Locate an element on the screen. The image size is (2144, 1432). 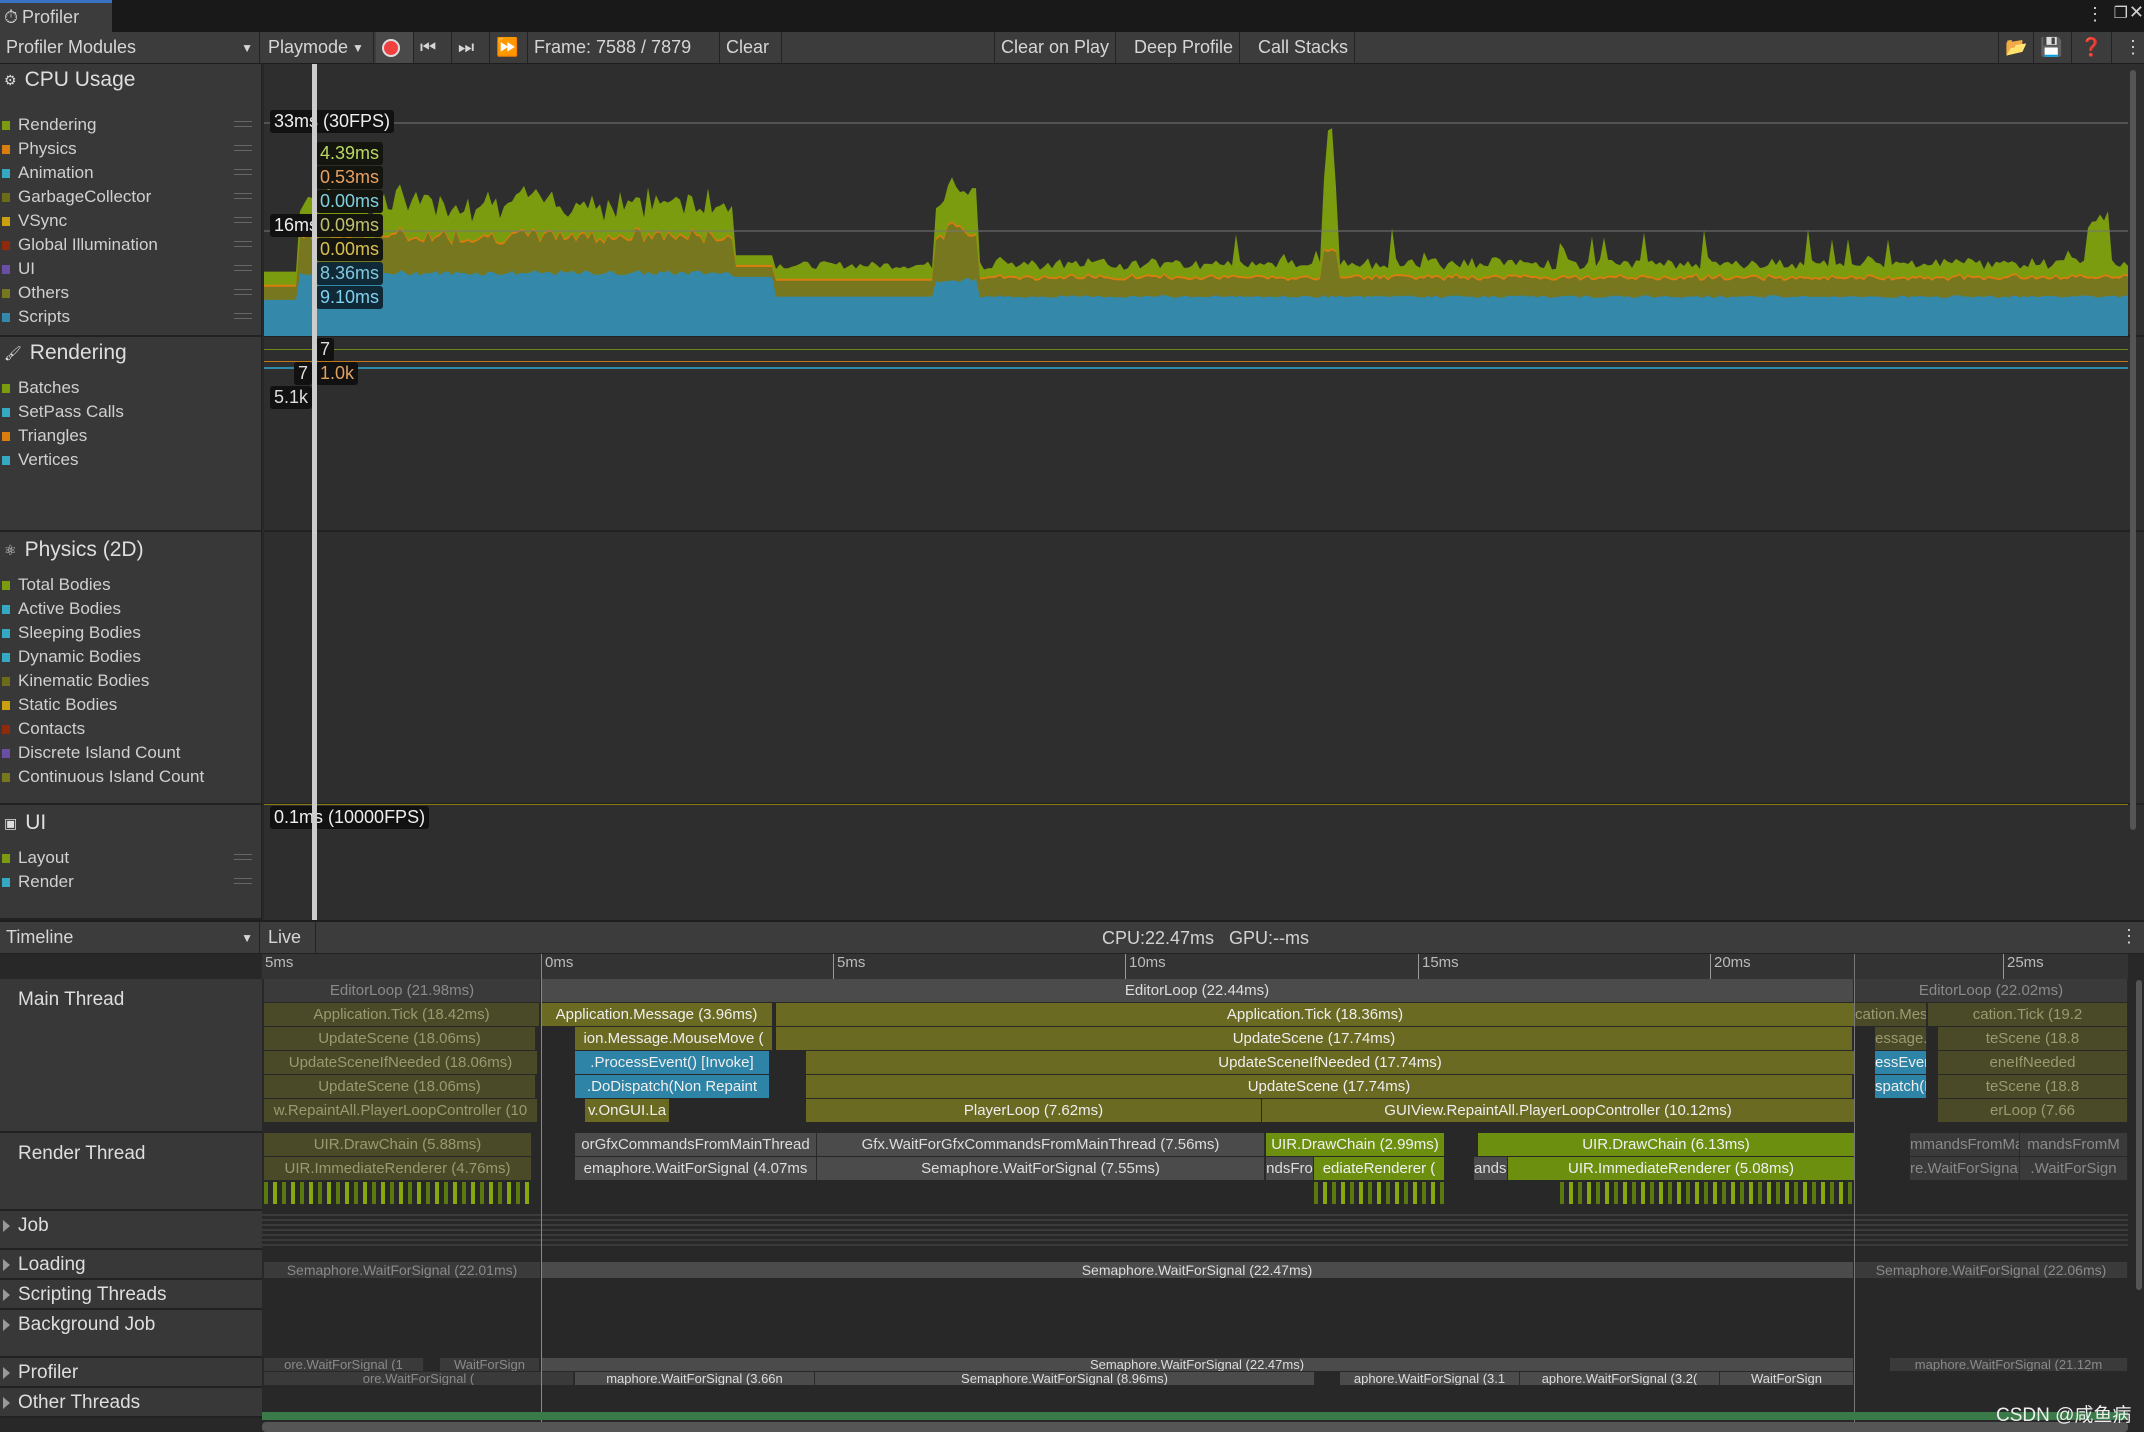
timeline-sample: eneIfNeeded is located at coordinates (2033, 1062).